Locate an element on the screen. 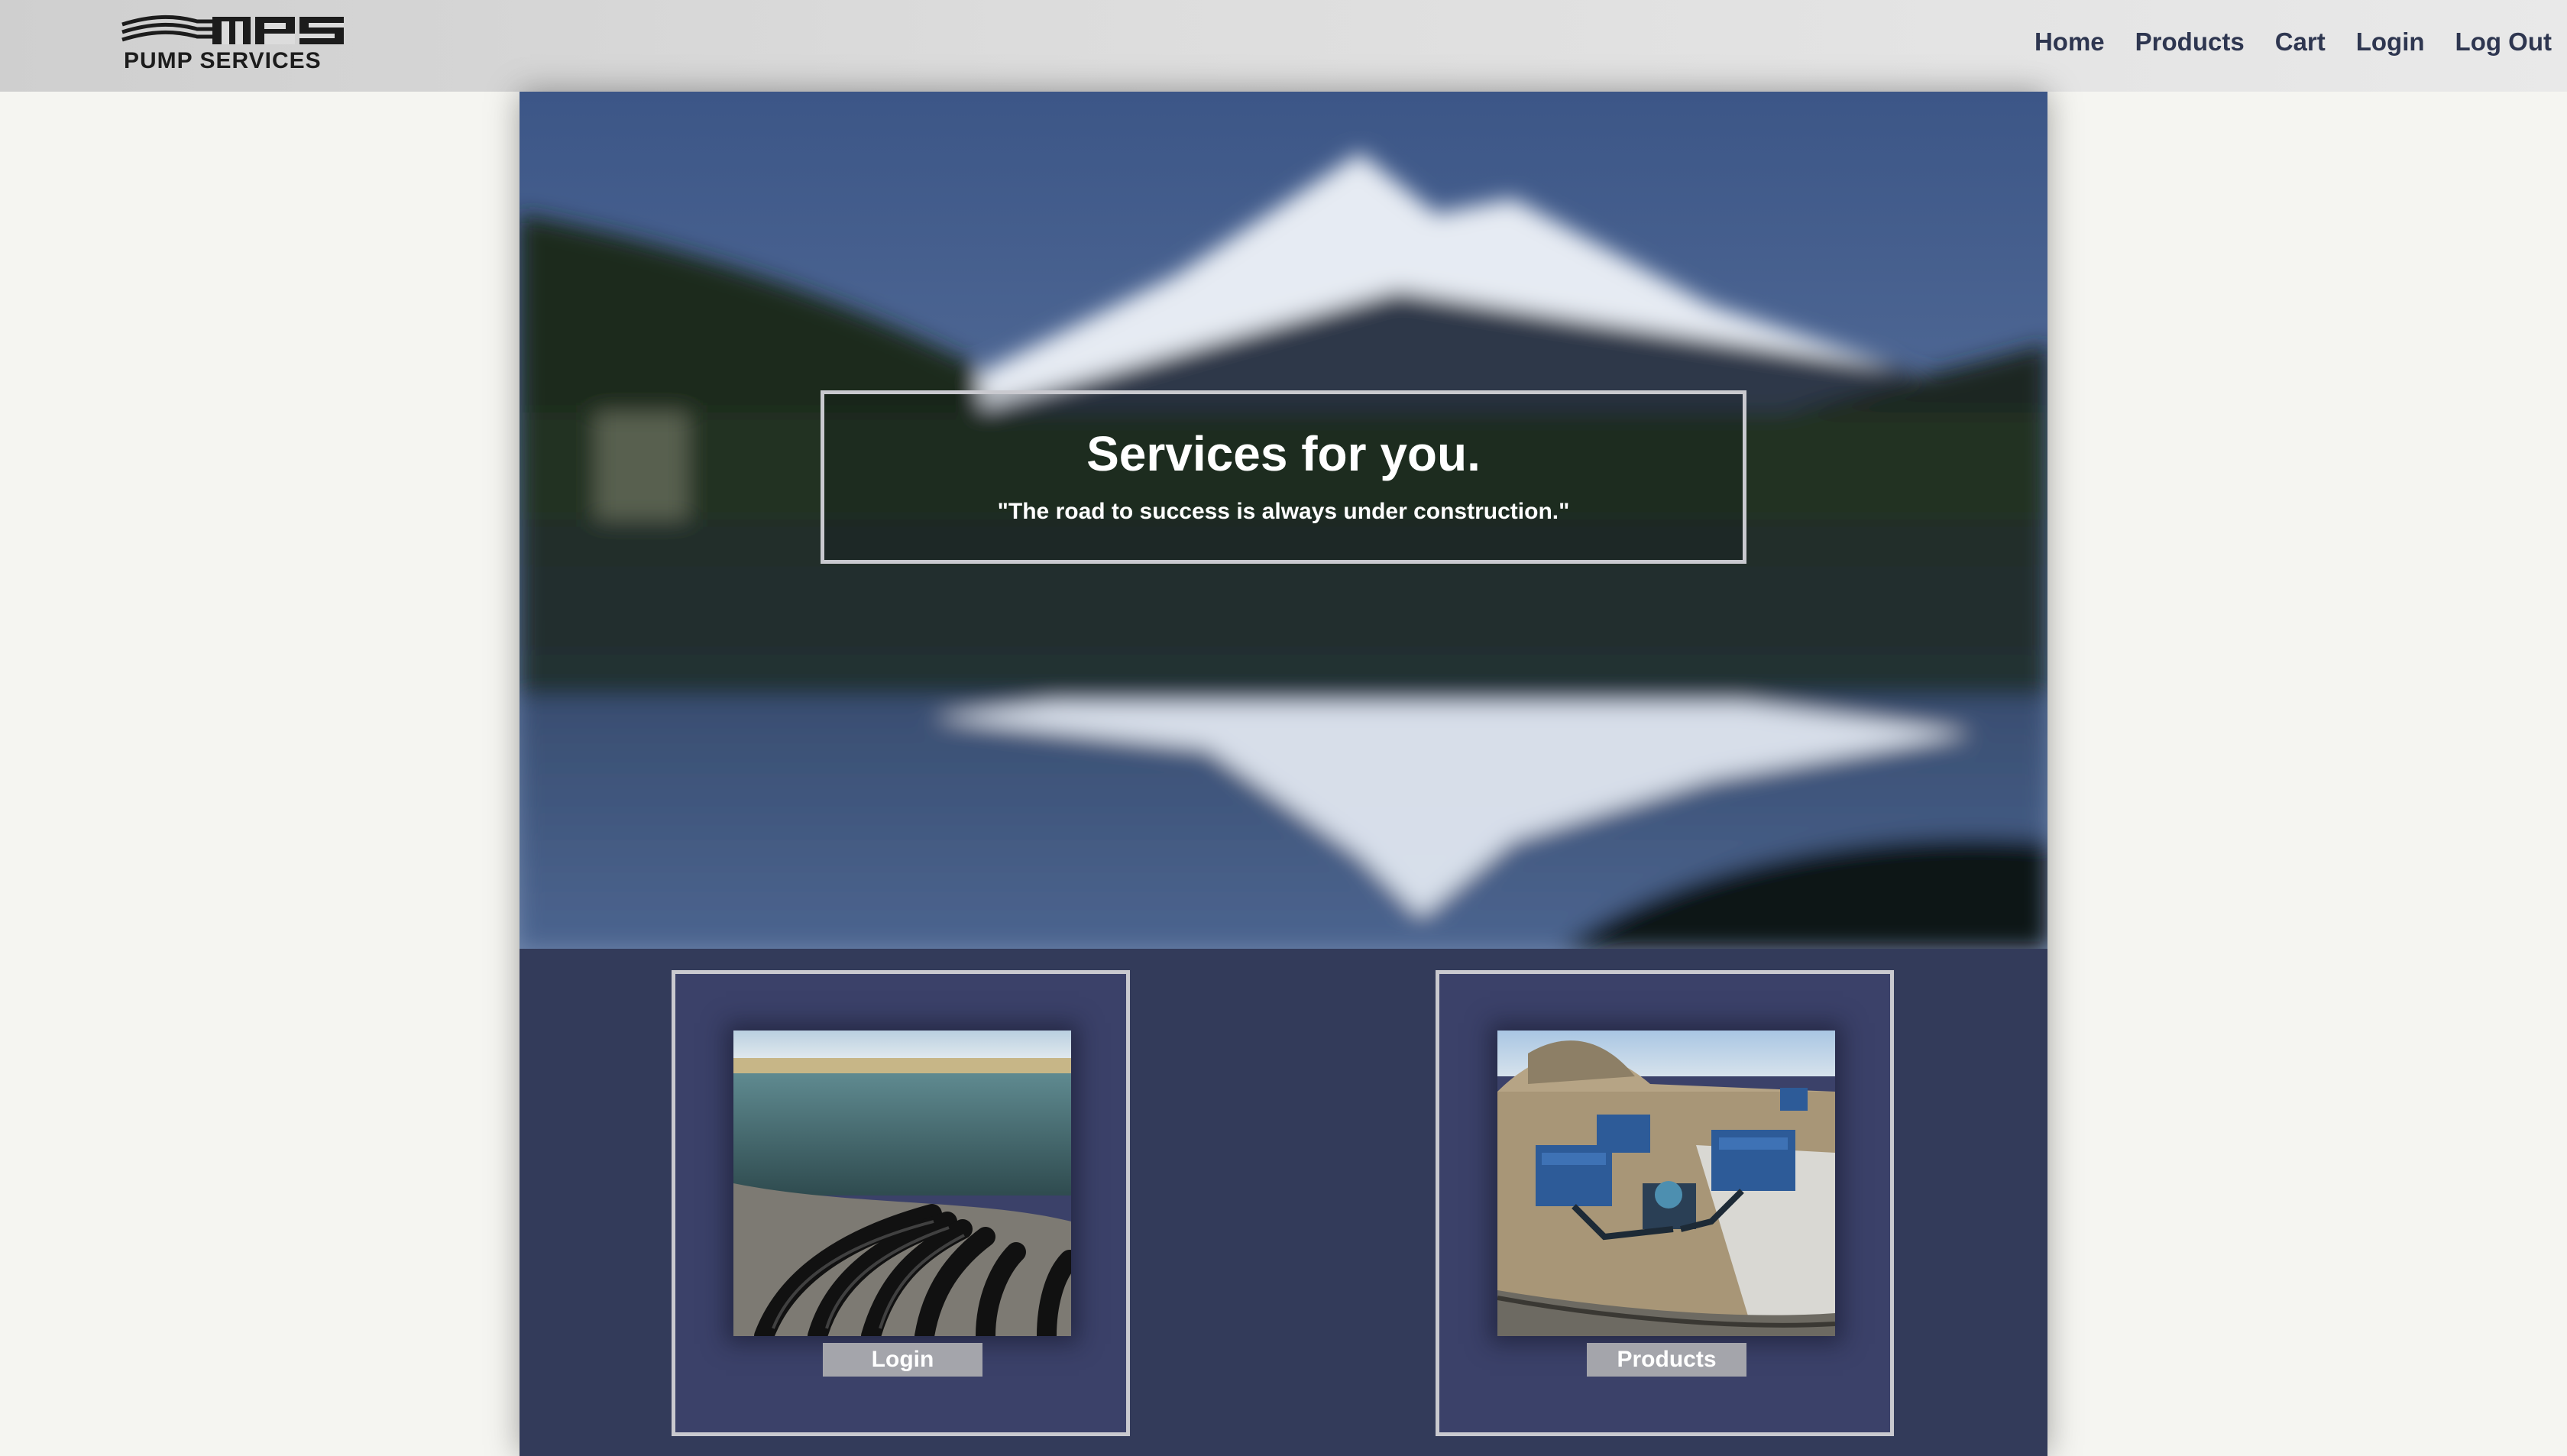  nav-logout-link: Log Out is located at coordinates (2503, 42).